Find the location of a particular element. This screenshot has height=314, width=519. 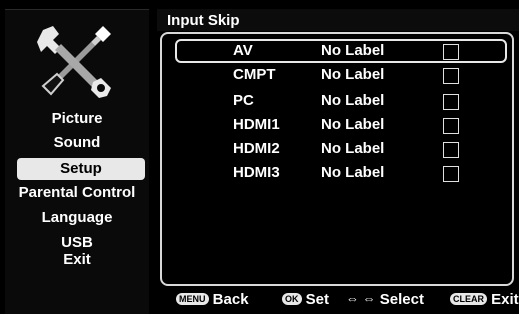

ok-key-badge: OK is located at coordinates (292, 299).